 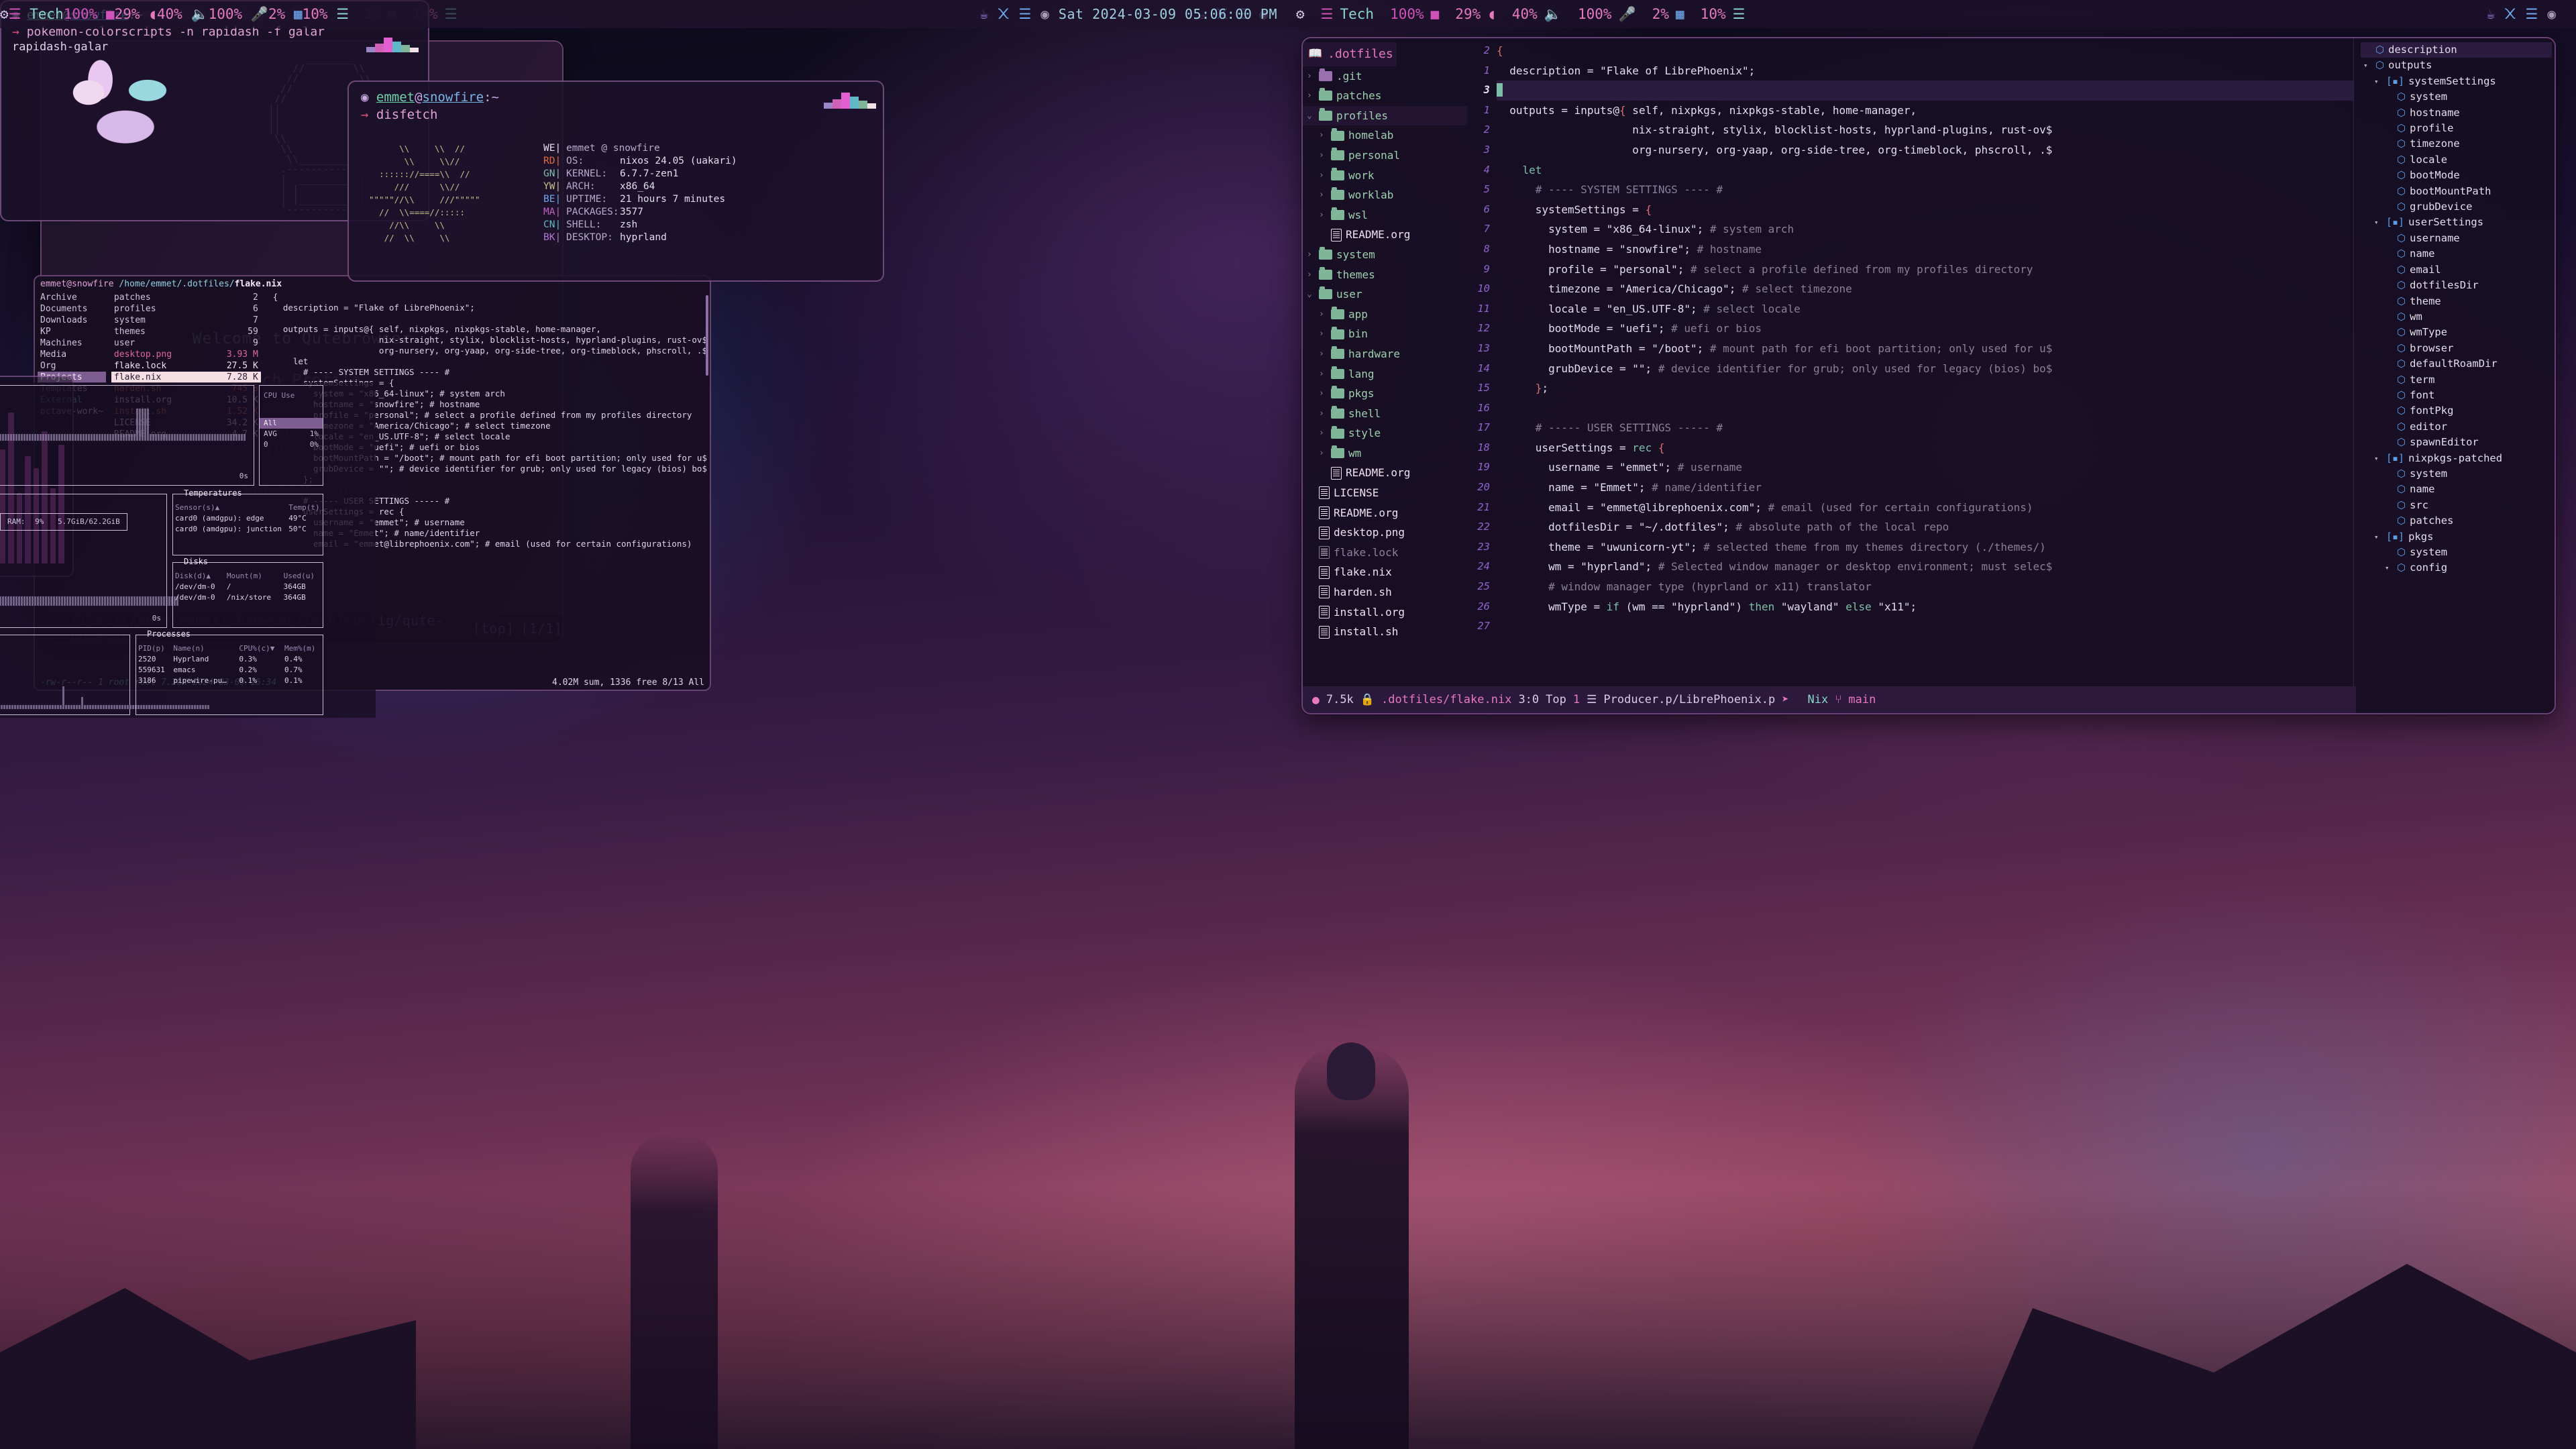 What do you see at coordinates (2456, 332) in the screenshot?
I see `imenu-item-wmType: ⬡ wmType` at bounding box center [2456, 332].